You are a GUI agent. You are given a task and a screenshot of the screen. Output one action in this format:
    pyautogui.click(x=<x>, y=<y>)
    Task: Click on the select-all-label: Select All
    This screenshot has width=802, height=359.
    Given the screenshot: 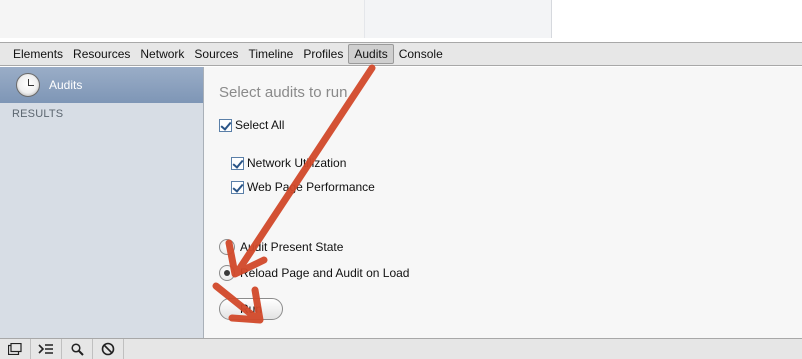 What is the action you would take?
    pyautogui.click(x=260, y=125)
    